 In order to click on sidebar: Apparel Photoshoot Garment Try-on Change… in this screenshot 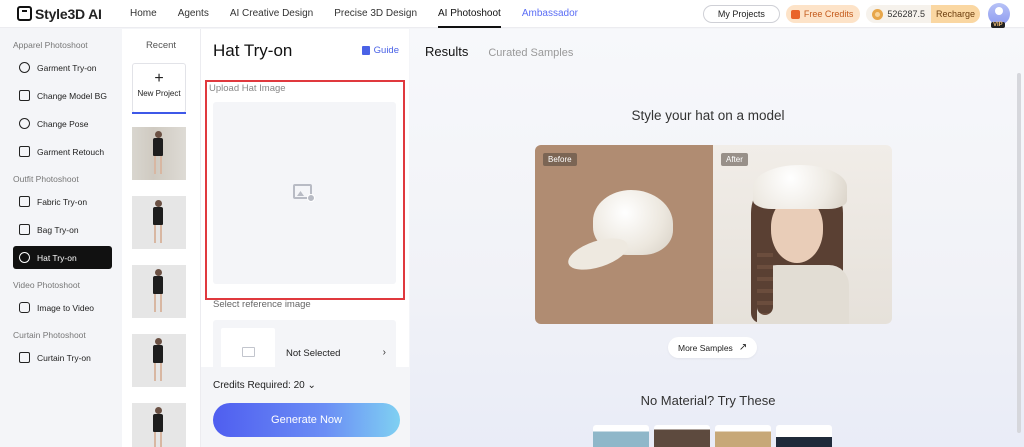, I will do `click(61, 238)`.